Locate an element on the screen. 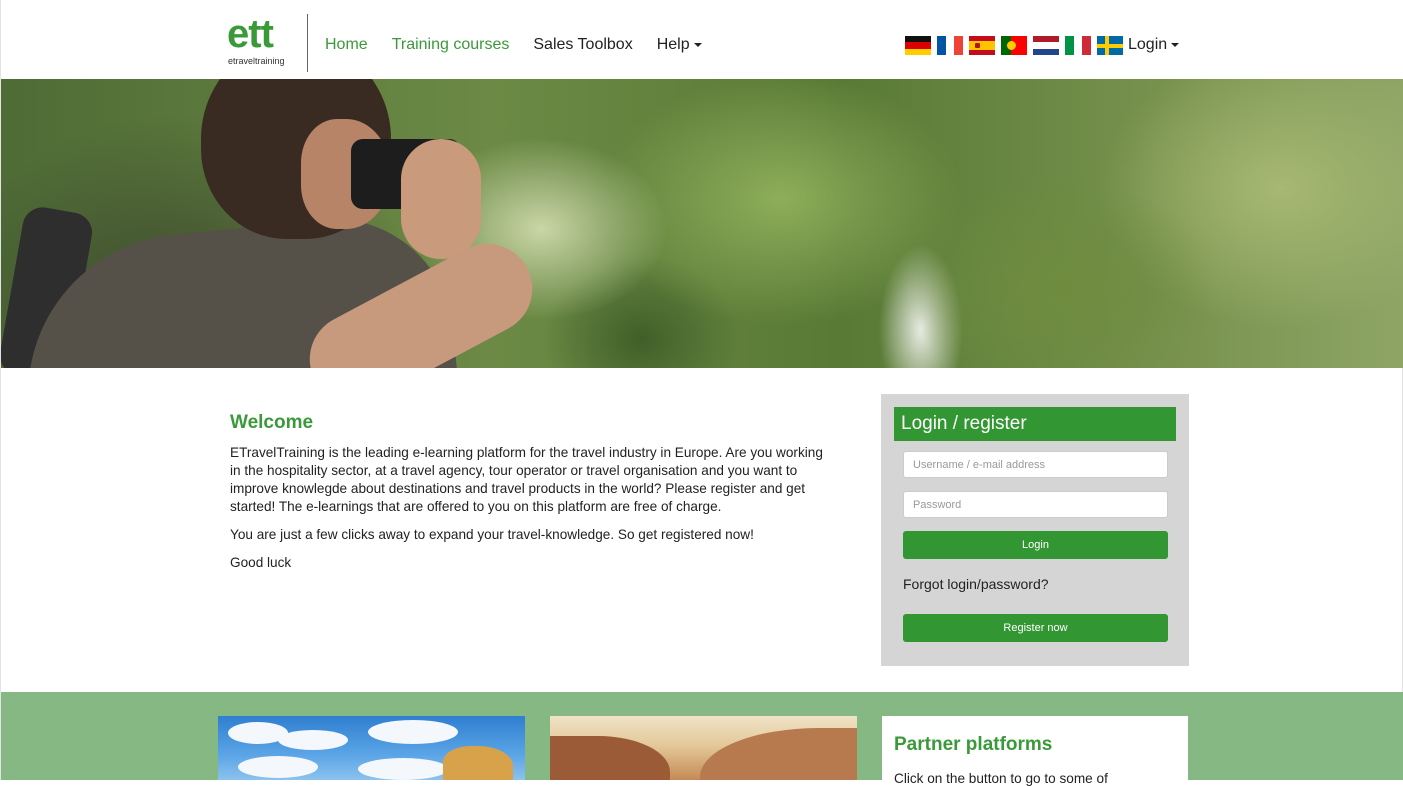  featured-image-canyon is located at coordinates (703, 748).